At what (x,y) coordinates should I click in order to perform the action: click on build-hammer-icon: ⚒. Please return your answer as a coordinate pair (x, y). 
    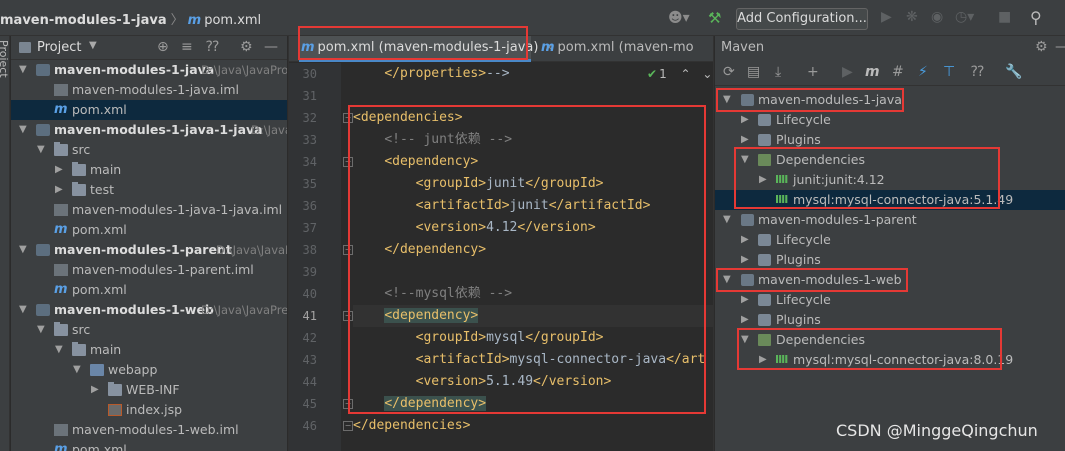
    Looking at the image, I should click on (714, 18).